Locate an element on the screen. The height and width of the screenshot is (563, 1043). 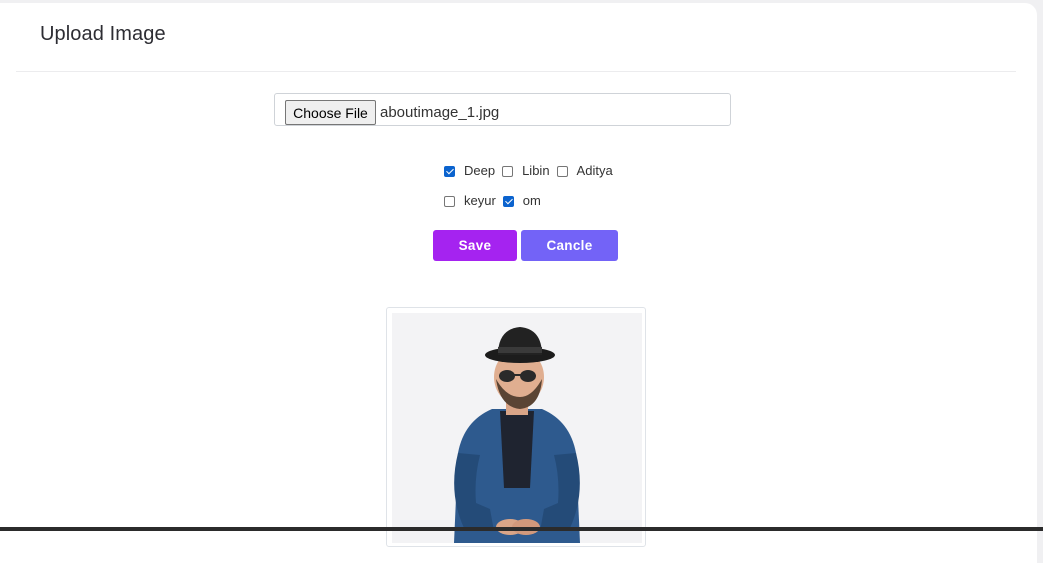
choose-file-button: Choose File is located at coordinates (330, 112).